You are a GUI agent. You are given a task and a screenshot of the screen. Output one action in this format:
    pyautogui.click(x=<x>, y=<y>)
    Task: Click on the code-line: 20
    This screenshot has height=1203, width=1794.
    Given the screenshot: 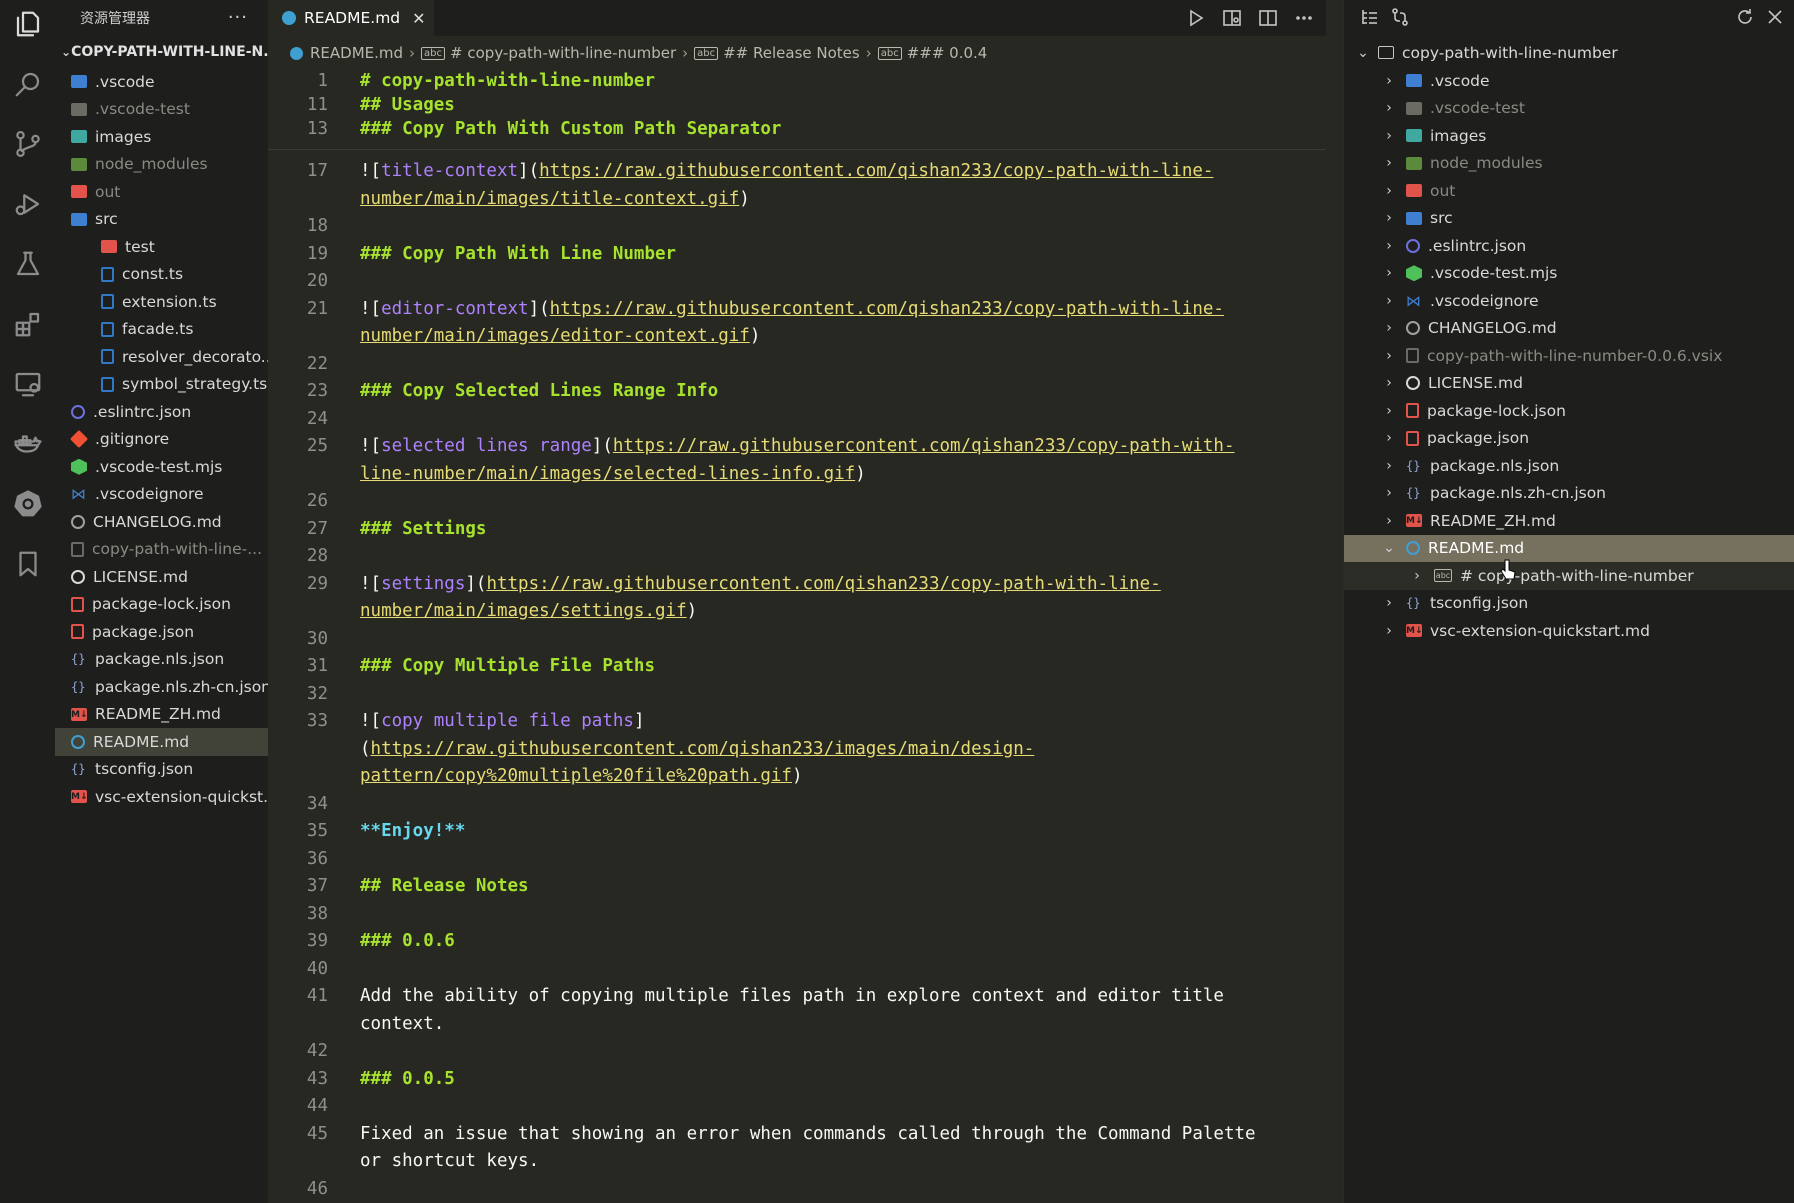 What is the action you would take?
    pyautogui.click(x=797, y=282)
    